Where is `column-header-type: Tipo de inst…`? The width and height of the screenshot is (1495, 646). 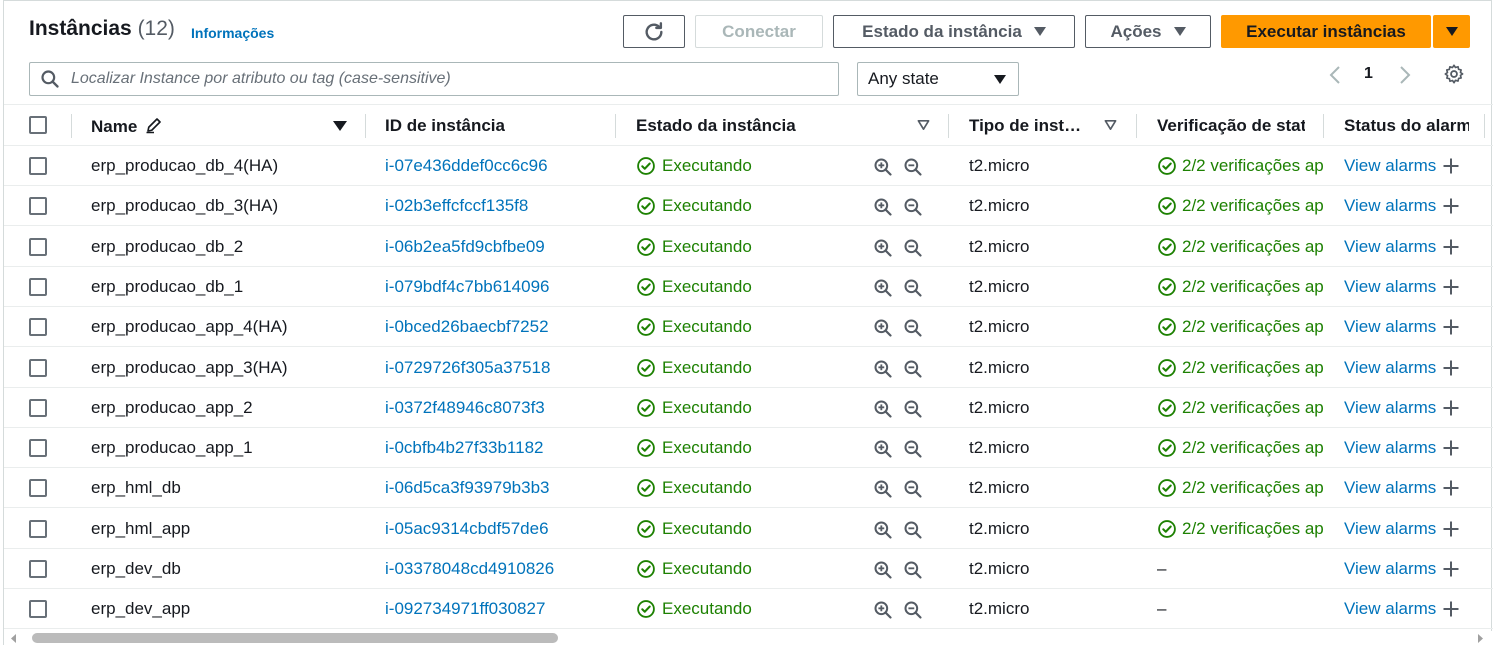 column-header-type: Tipo de inst… is located at coordinates (1029, 126).